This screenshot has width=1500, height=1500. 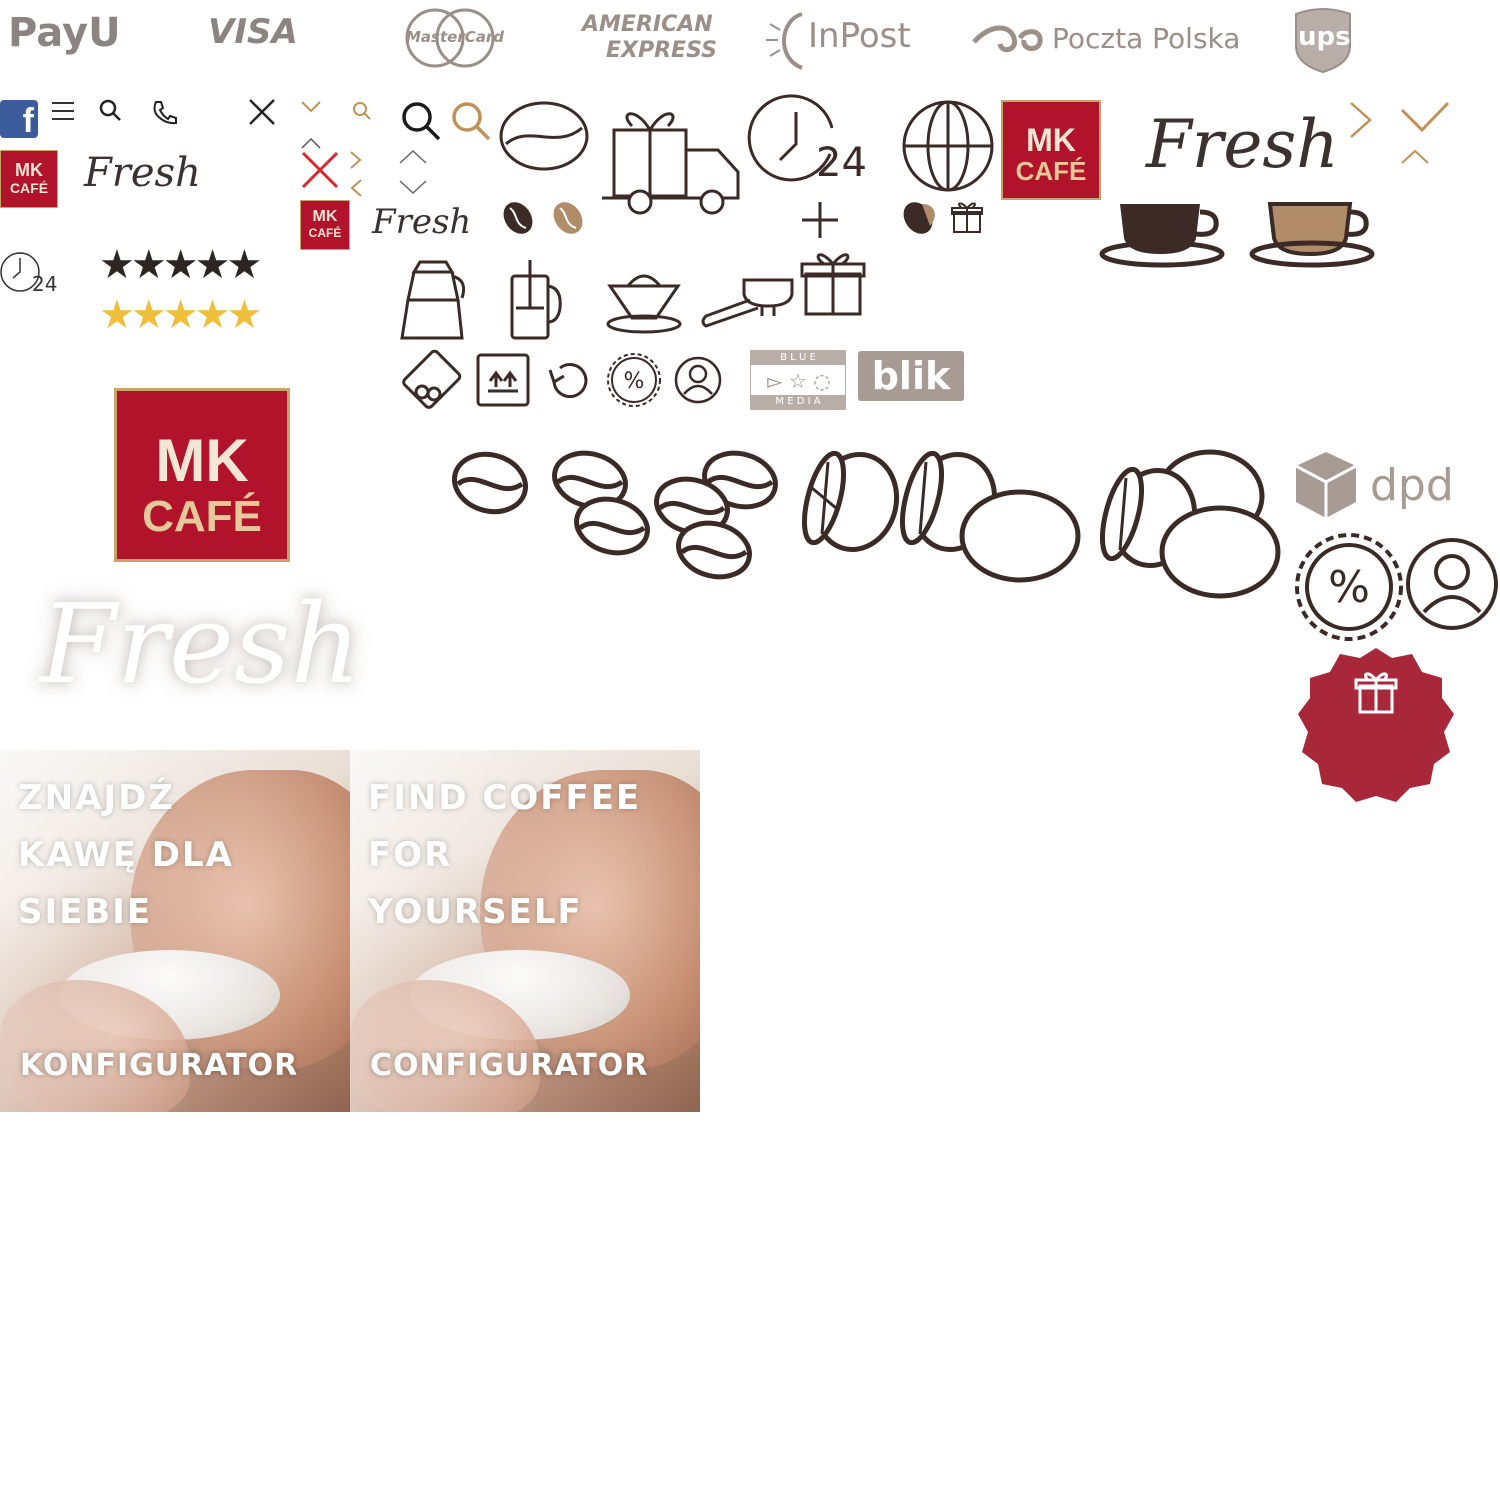 I want to click on amex-logo-line1: AMERICAN, so click(x=647, y=24).